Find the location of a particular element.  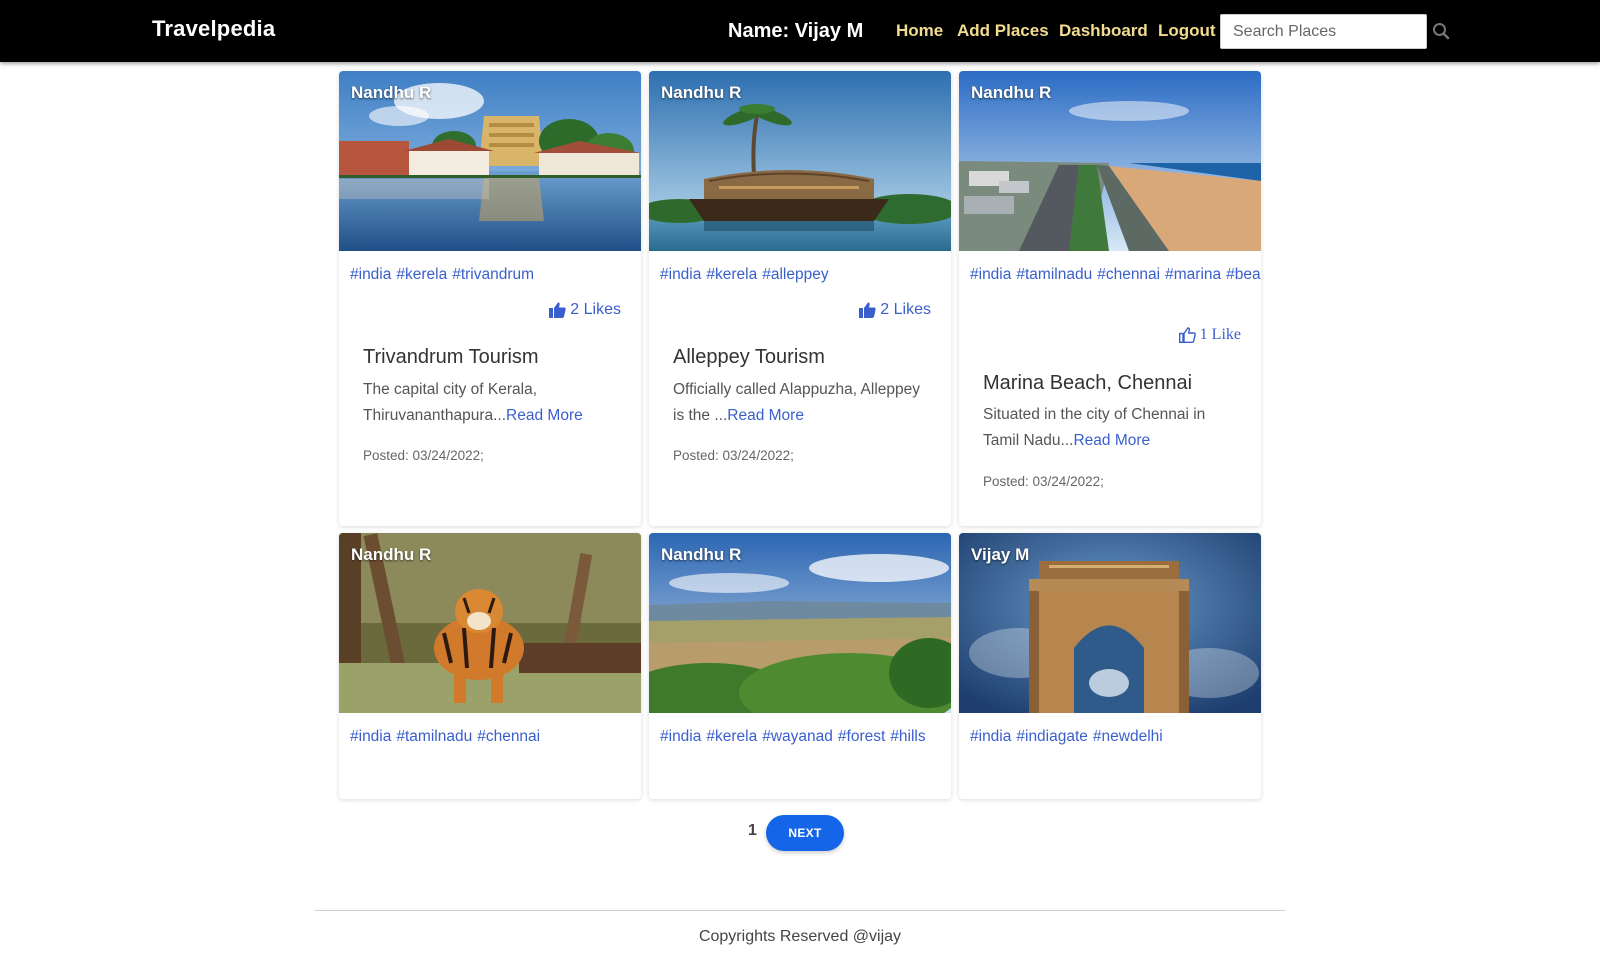

nav-dashboard-link: Dashboard is located at coordinates (1103, 31).